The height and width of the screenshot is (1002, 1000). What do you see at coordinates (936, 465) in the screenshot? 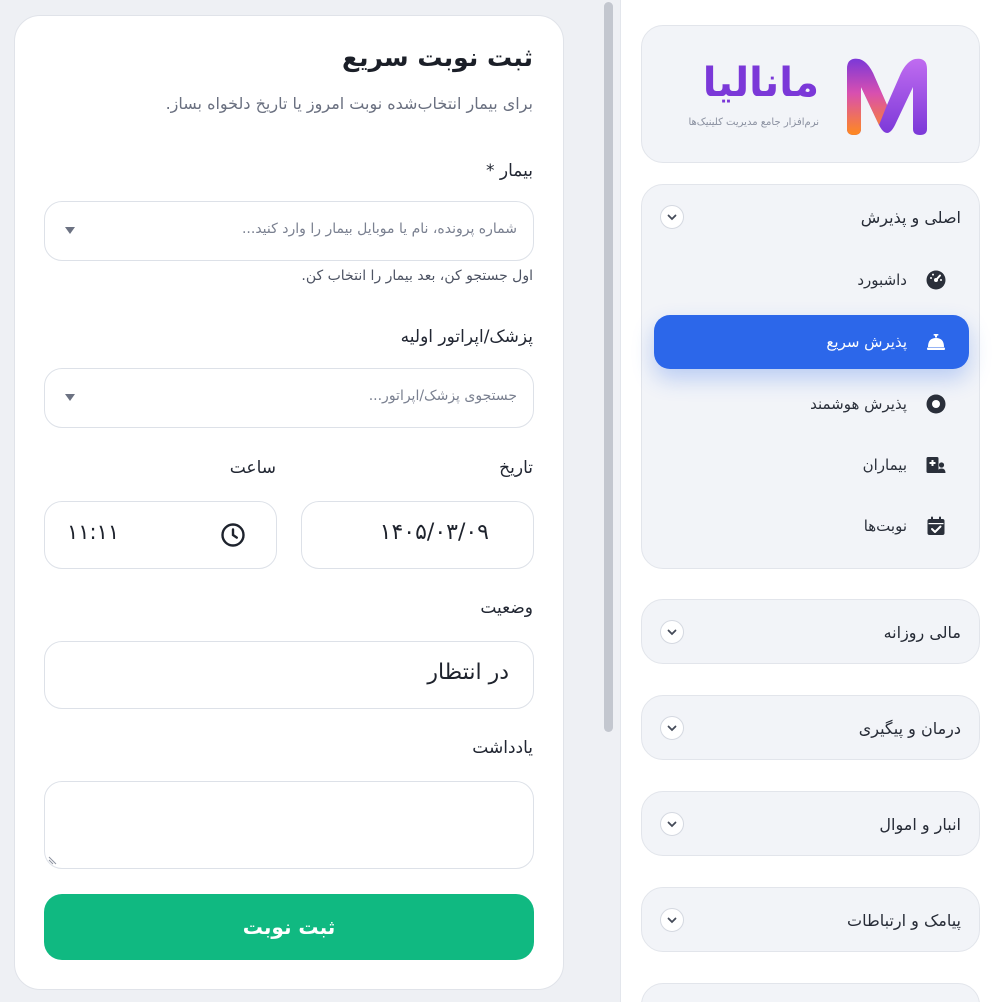
I see `patients-id-icon` at bounding box center [936, 465].